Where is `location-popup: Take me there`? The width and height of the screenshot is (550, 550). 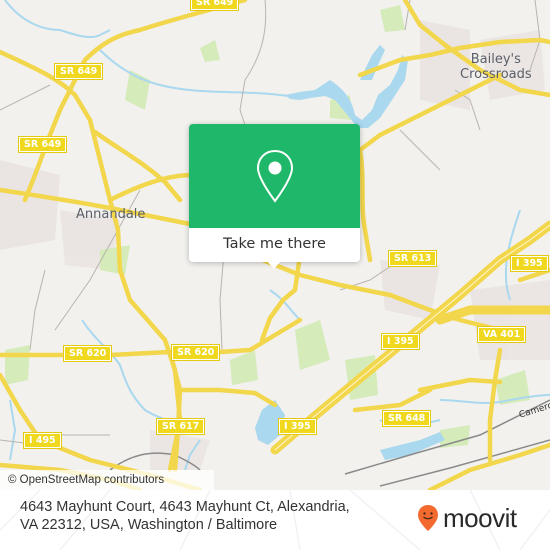
location-popup: Take me there is located at coordinates (274, 196).